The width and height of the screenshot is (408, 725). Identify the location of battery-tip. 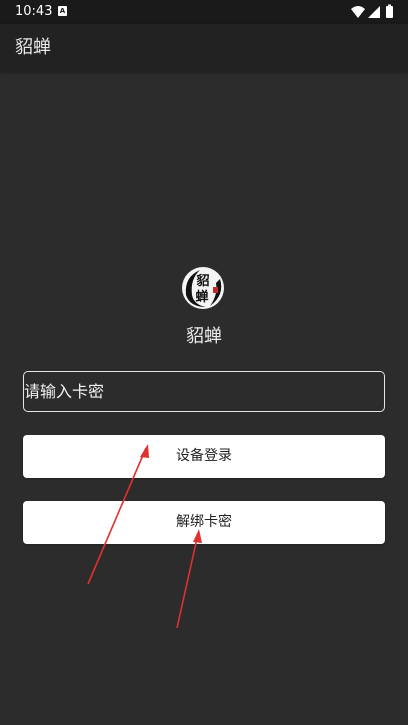
(389, 5).